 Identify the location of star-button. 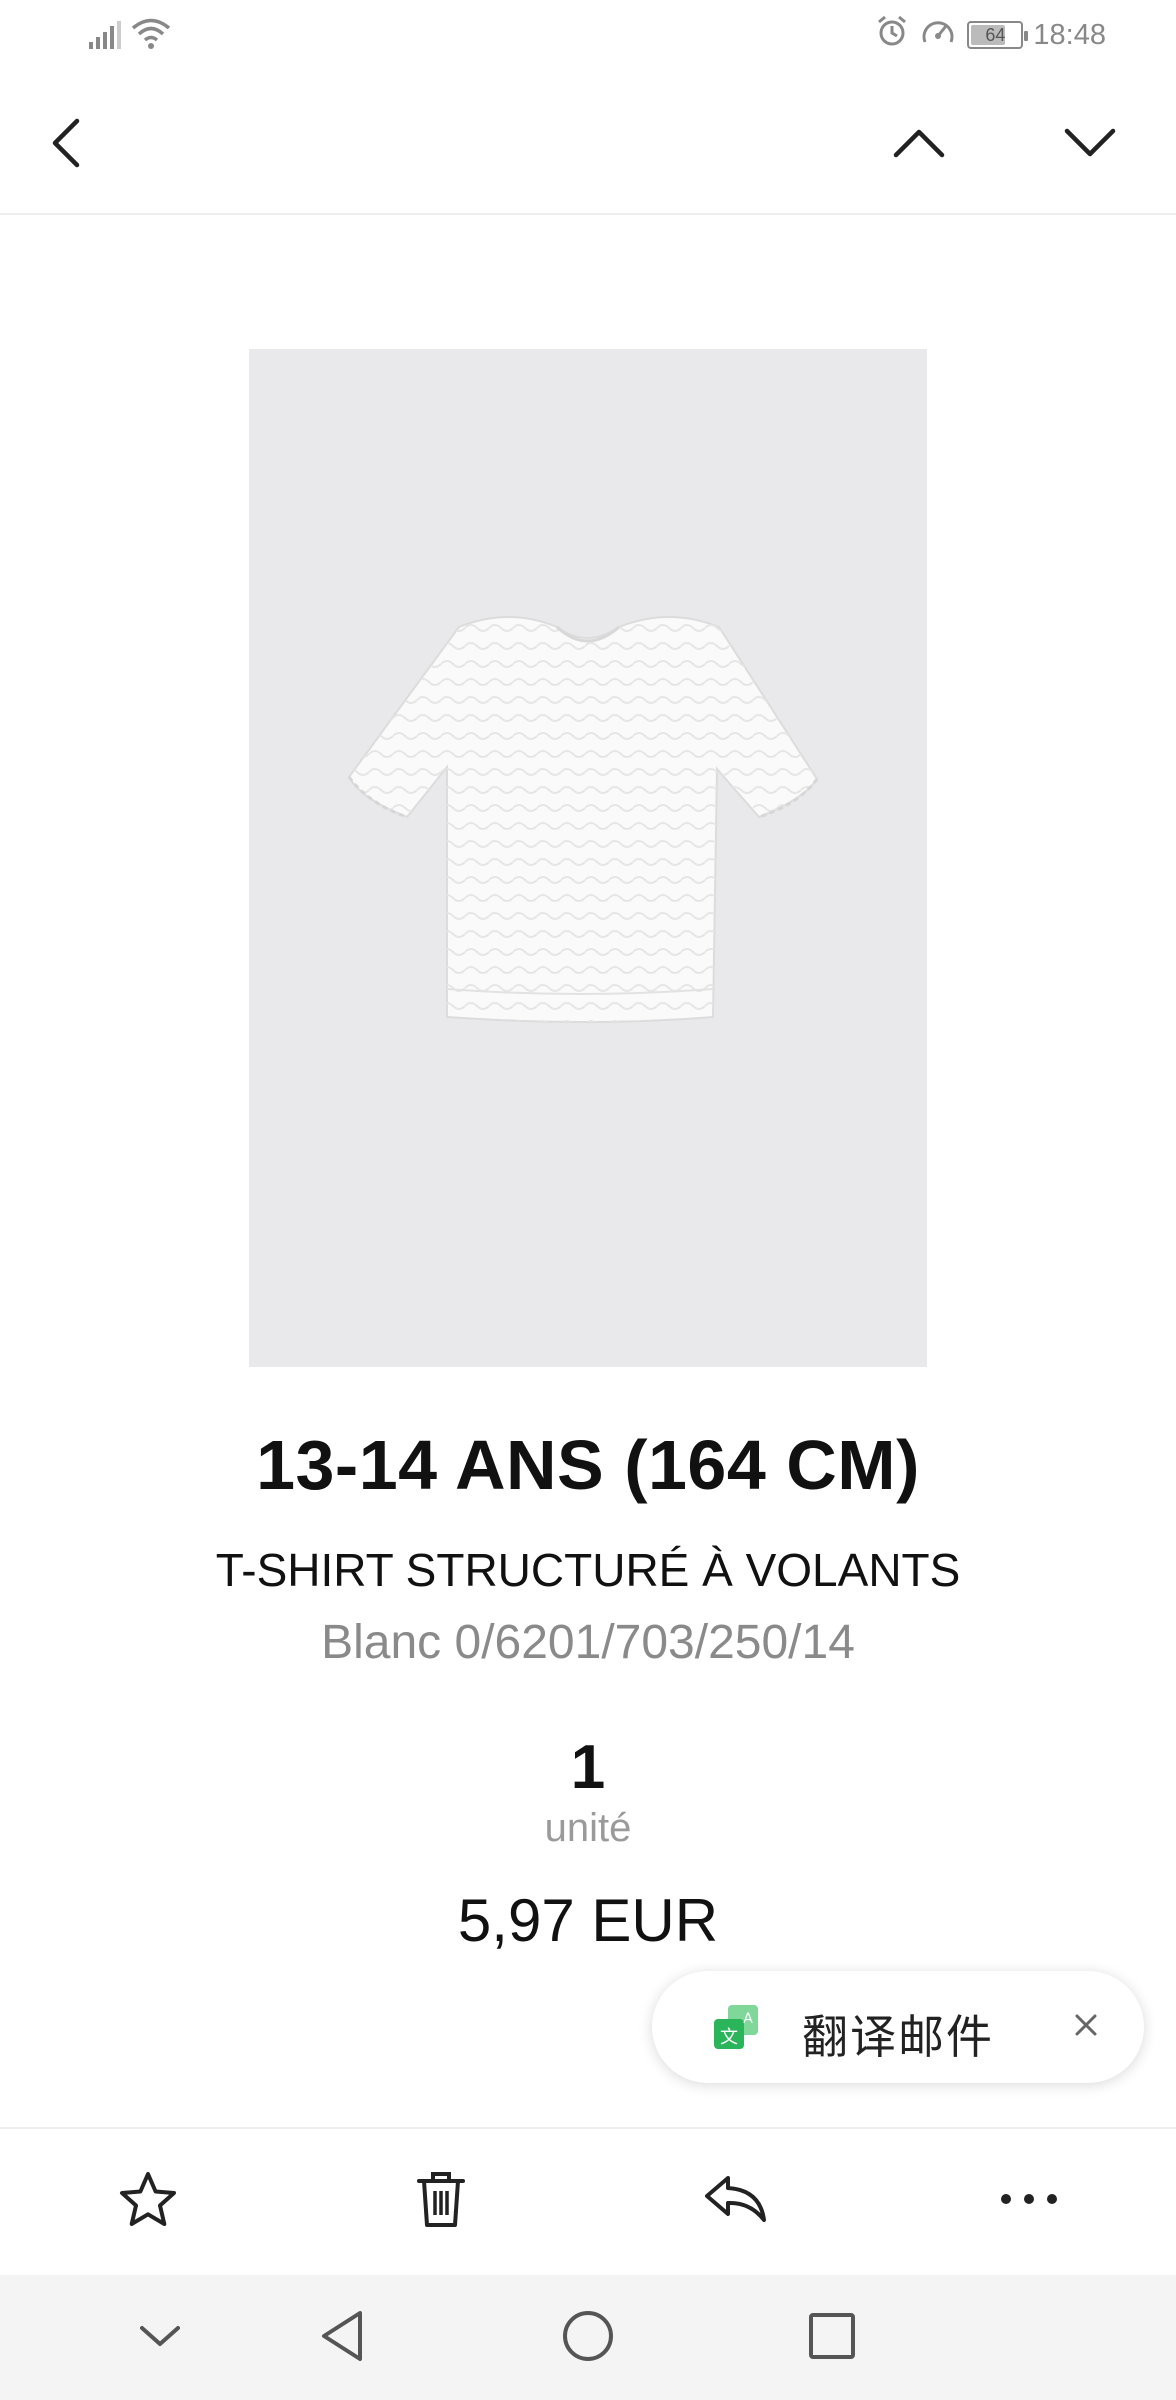
(148, 2201).